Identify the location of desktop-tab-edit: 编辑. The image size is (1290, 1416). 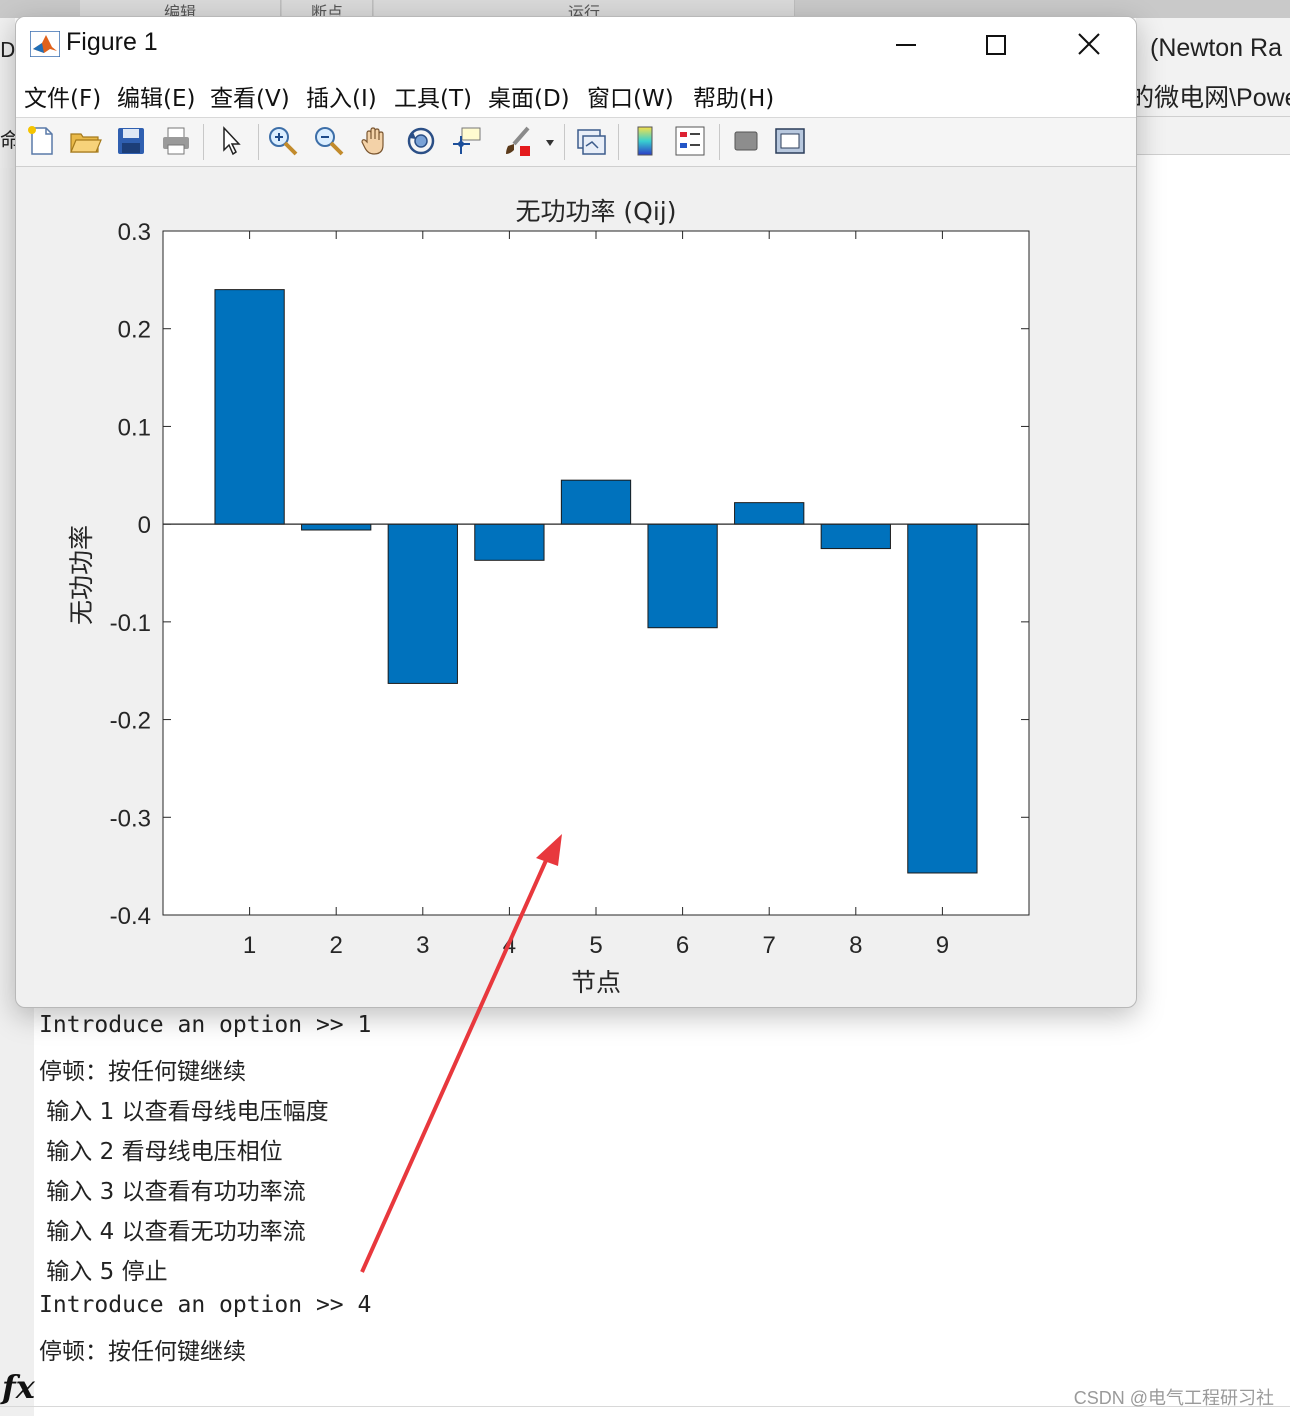
(180, 8).